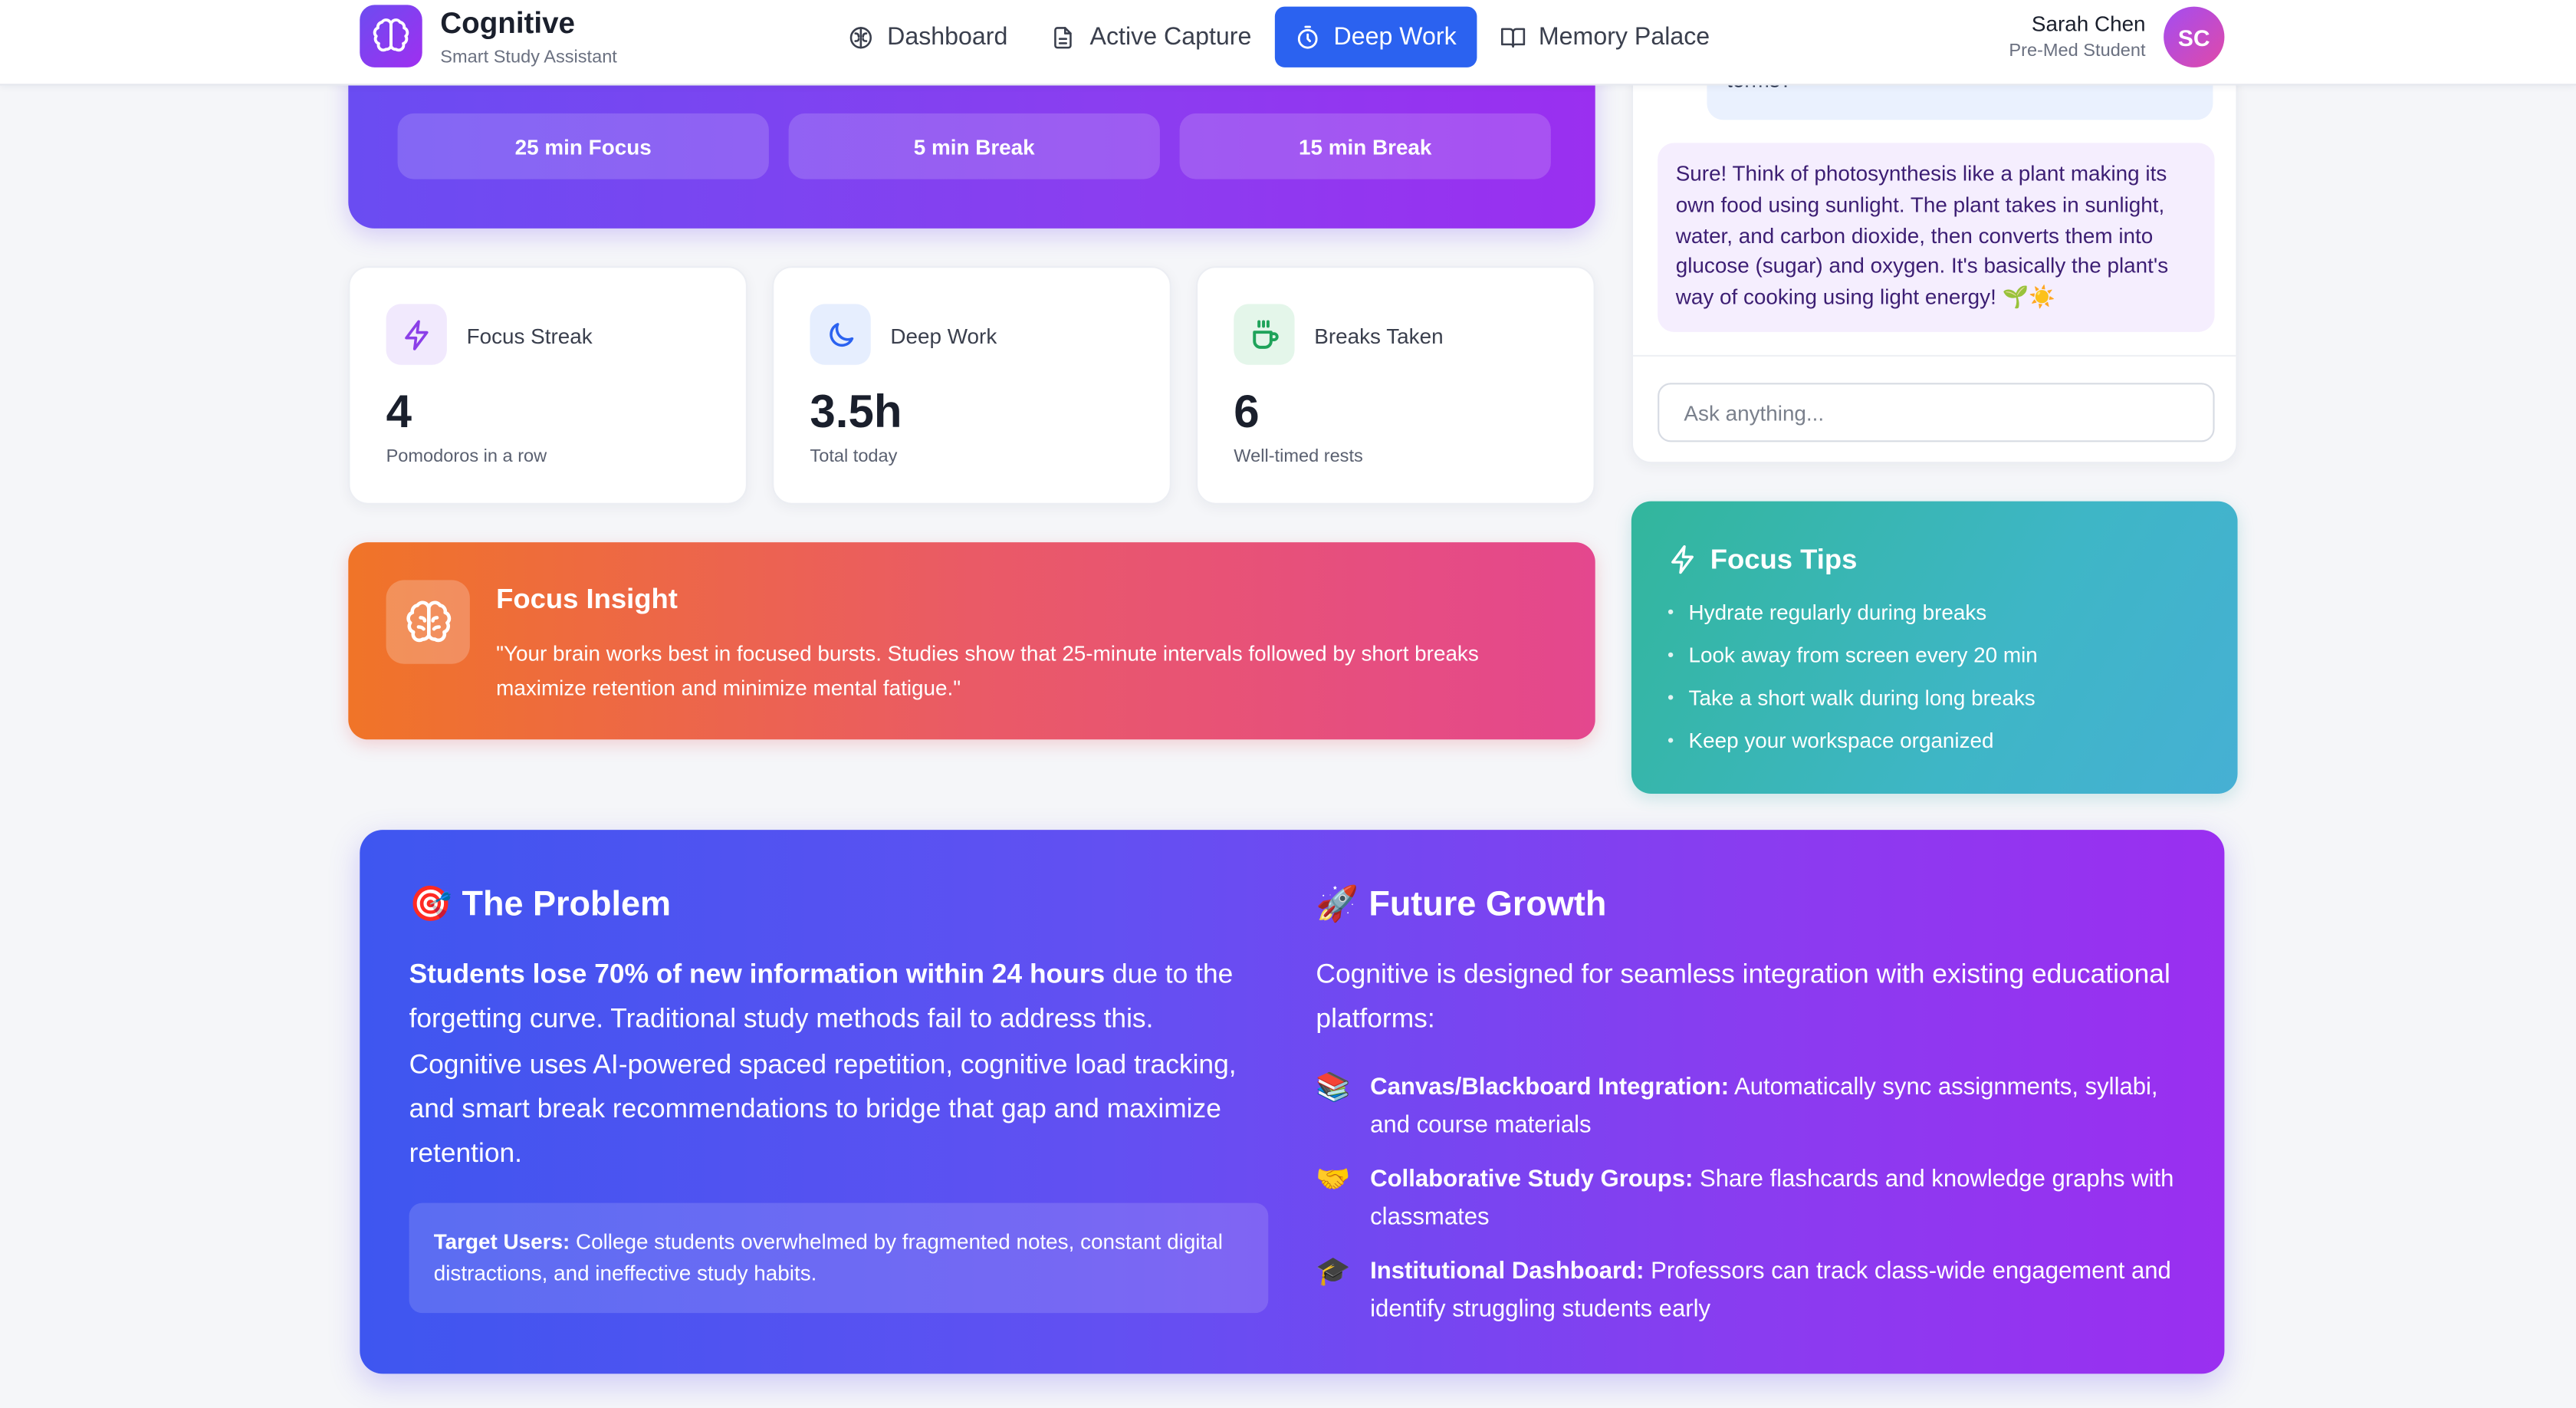 Image resolution: width=2576 pixels, height=1408 pixels. I want to click on preset-5-break-button: 5 min Break, so click(974, 146).